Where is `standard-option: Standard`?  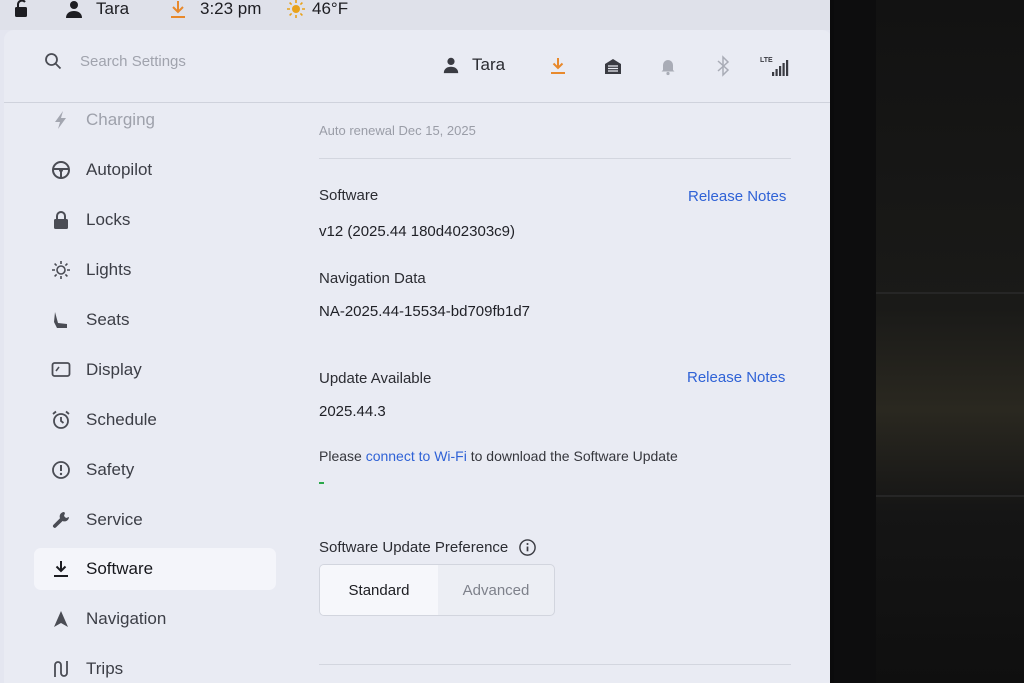
standard-option: Standard is located at coordinates (379, 590).